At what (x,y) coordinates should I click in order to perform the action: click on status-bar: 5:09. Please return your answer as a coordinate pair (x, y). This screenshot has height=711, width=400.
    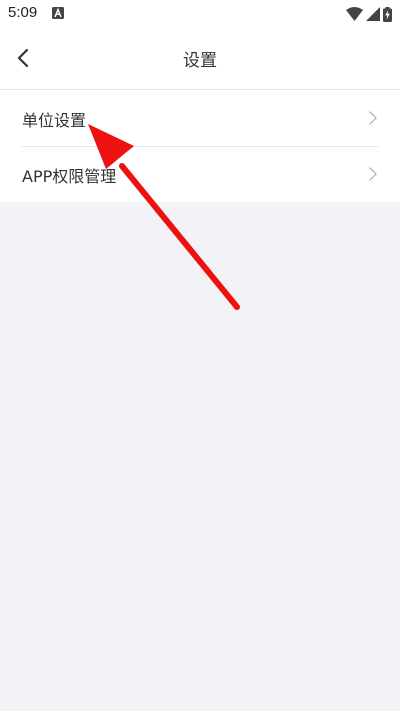
    Looking at the image, I should click on (200, 14).